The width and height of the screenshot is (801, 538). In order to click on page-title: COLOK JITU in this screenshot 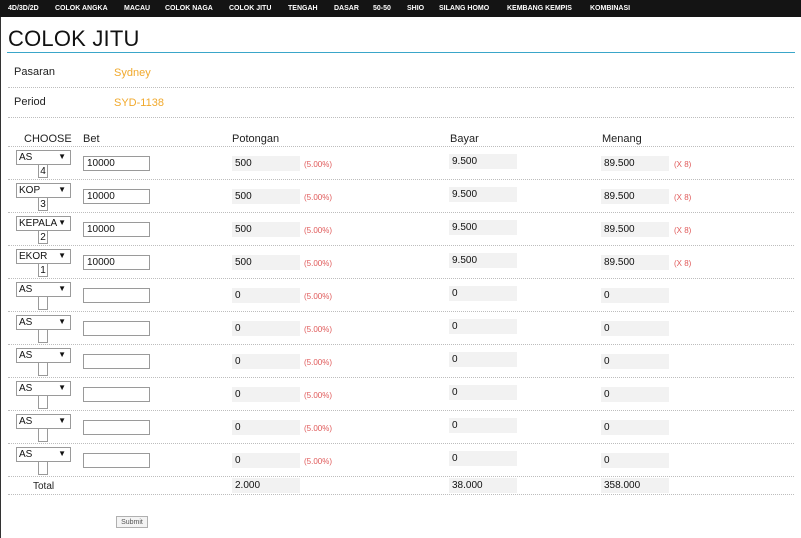, I will do `click(74, 38)`.